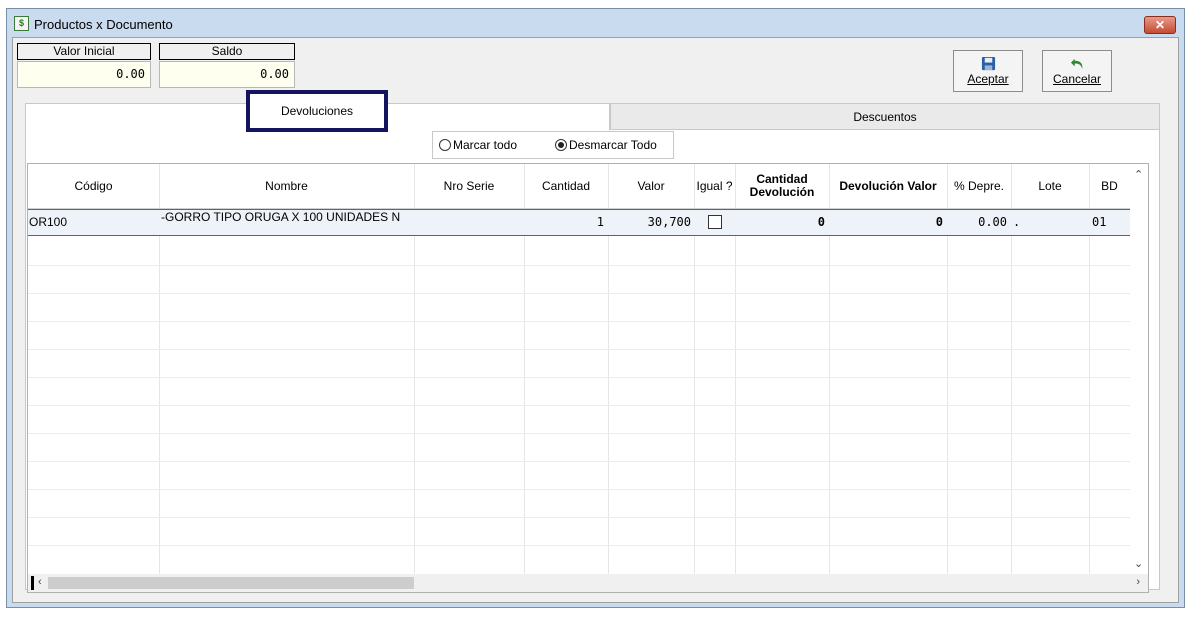 Image resolution: width=1201 pixels, height=618 pixels. What do you see at coordinates (566, 186) in the screenshot?
I see `column-header-cantidad: Cantidad` at bounding box center [566, 186].